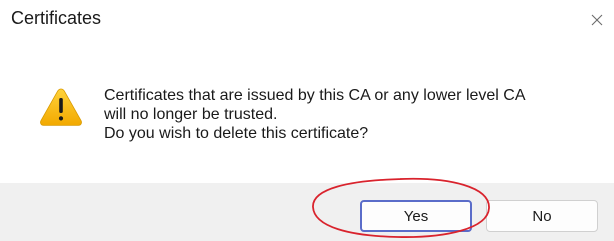 This screenshot has height=241, width=614. What do you see at coordinates (416, 216) in the screenshot?
I see `yes-button: Yes` at bounding box center [416, 216].